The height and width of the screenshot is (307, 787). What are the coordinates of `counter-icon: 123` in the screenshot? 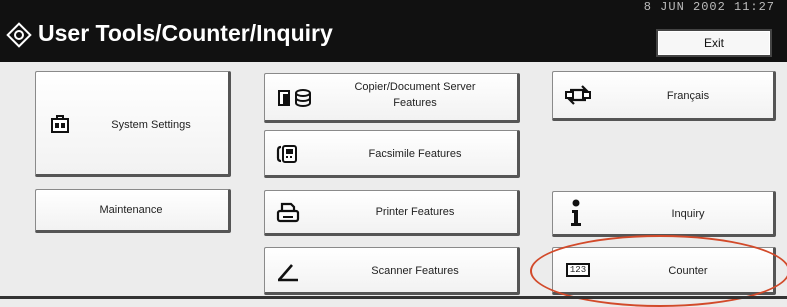 It's located at (578, 270).